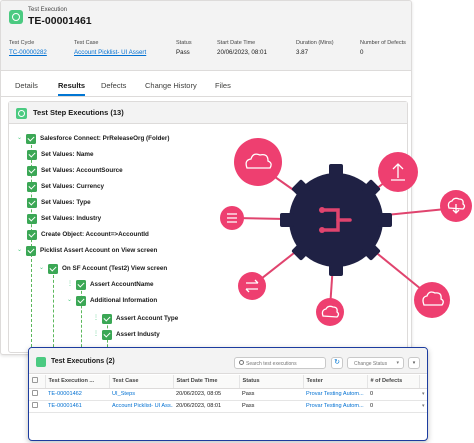 This screenshot has height=443, width=474. What do you see at coordinates (138, 334) in the screenshot?
I see `step-label: Assert Industy` at bounding box center [138, 334].